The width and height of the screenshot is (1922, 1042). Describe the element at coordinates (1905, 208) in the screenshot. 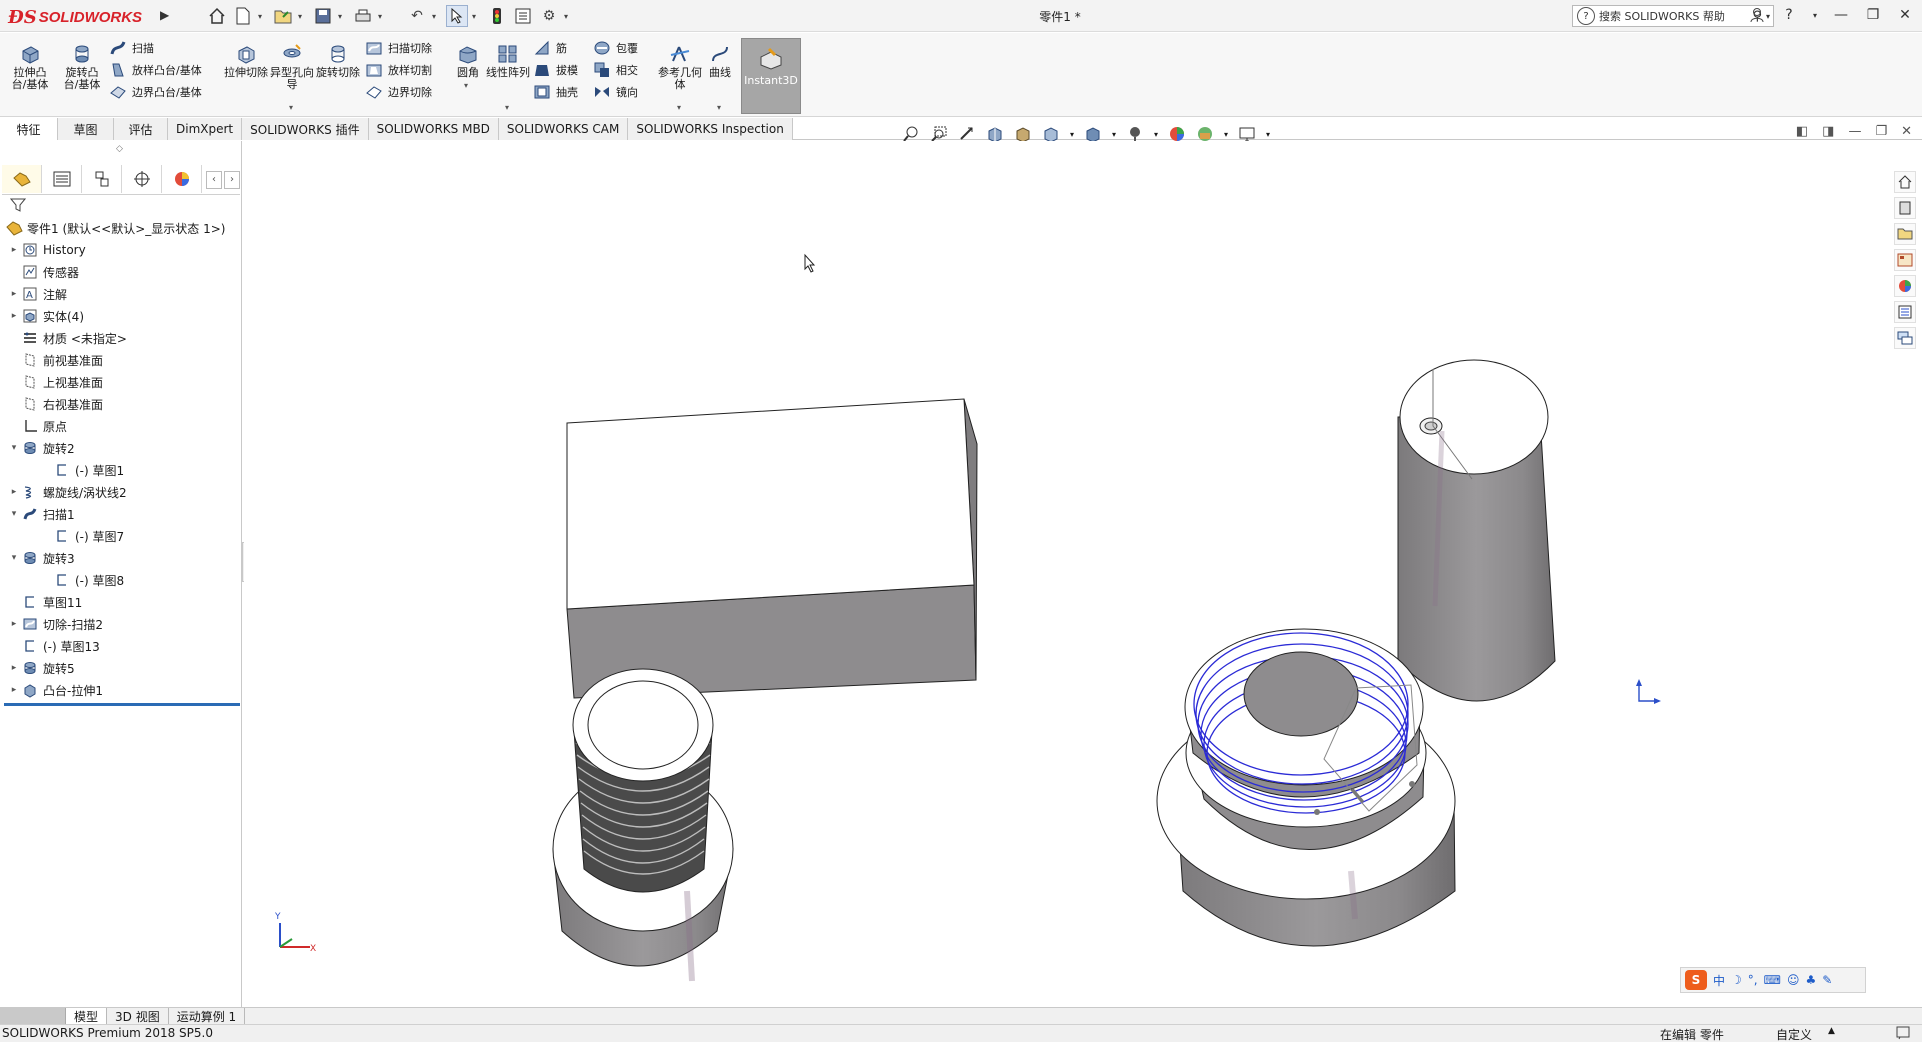

I see `design-library-icon` at that location.